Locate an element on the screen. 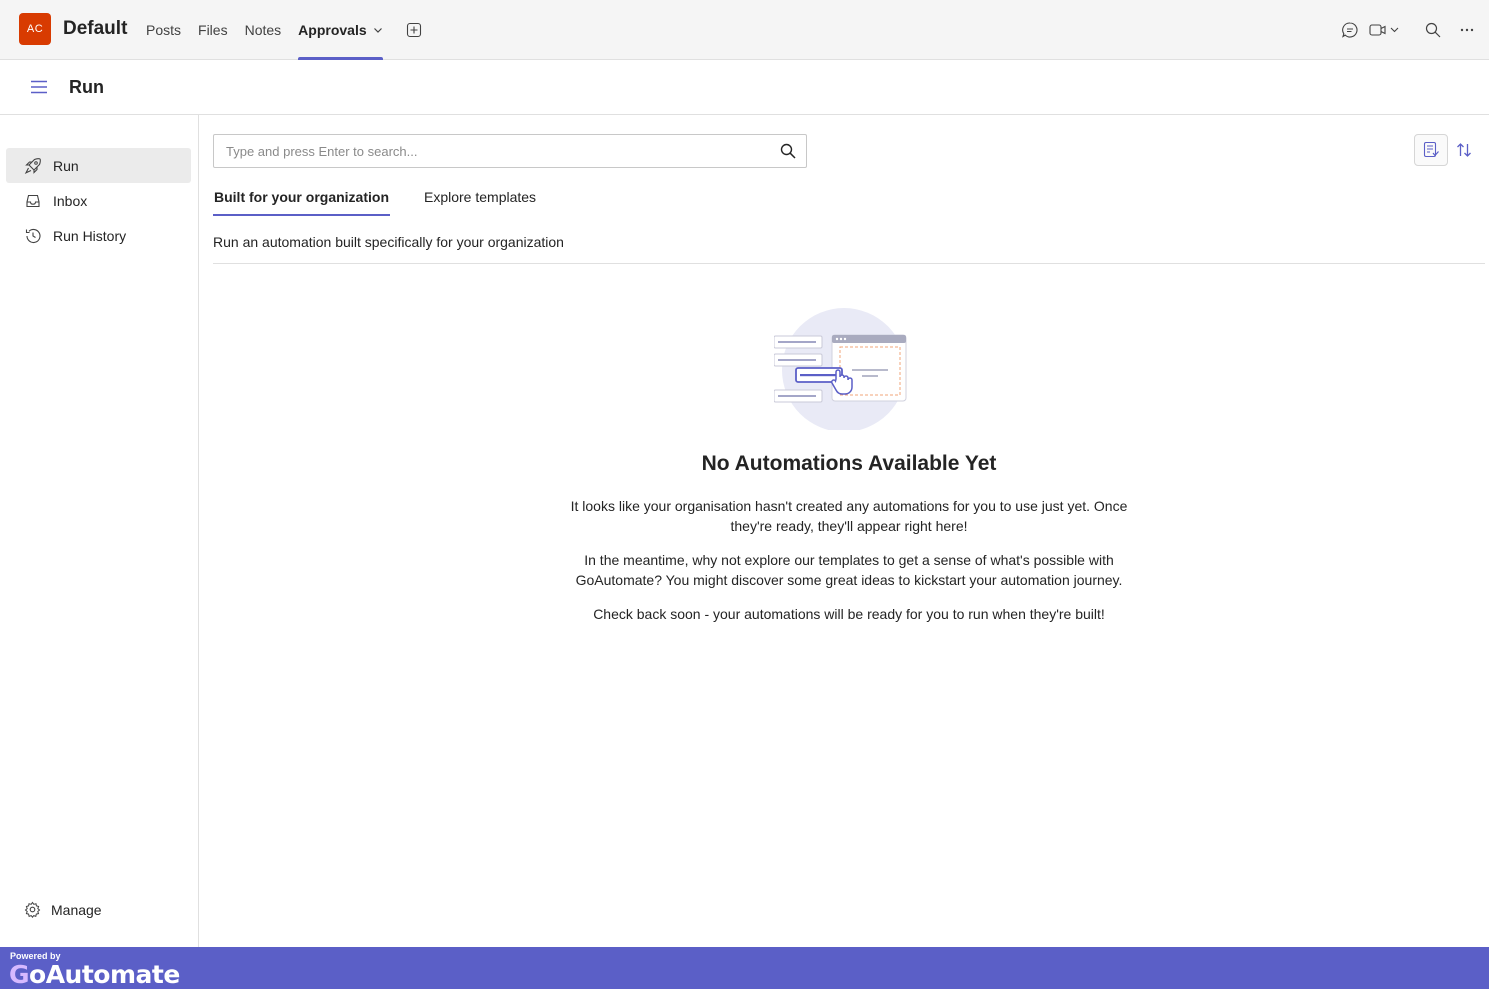  video-call-icon is located at coordinates (1384, 30).